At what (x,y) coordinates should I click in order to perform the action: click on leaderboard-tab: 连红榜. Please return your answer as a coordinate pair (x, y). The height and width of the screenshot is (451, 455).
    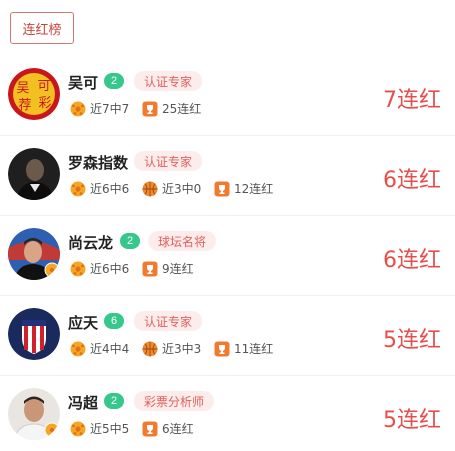
    Looking at the image, I should click on (42, 28).